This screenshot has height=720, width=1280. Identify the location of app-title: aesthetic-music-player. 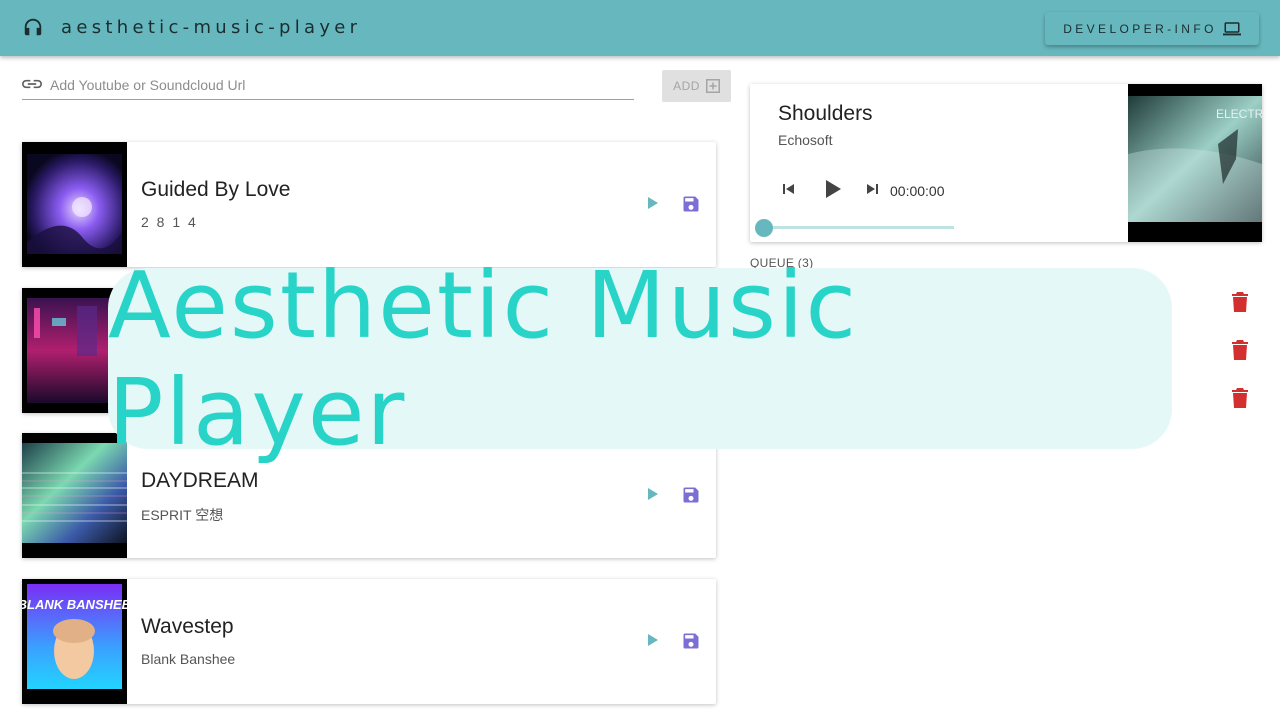
(211, 27).